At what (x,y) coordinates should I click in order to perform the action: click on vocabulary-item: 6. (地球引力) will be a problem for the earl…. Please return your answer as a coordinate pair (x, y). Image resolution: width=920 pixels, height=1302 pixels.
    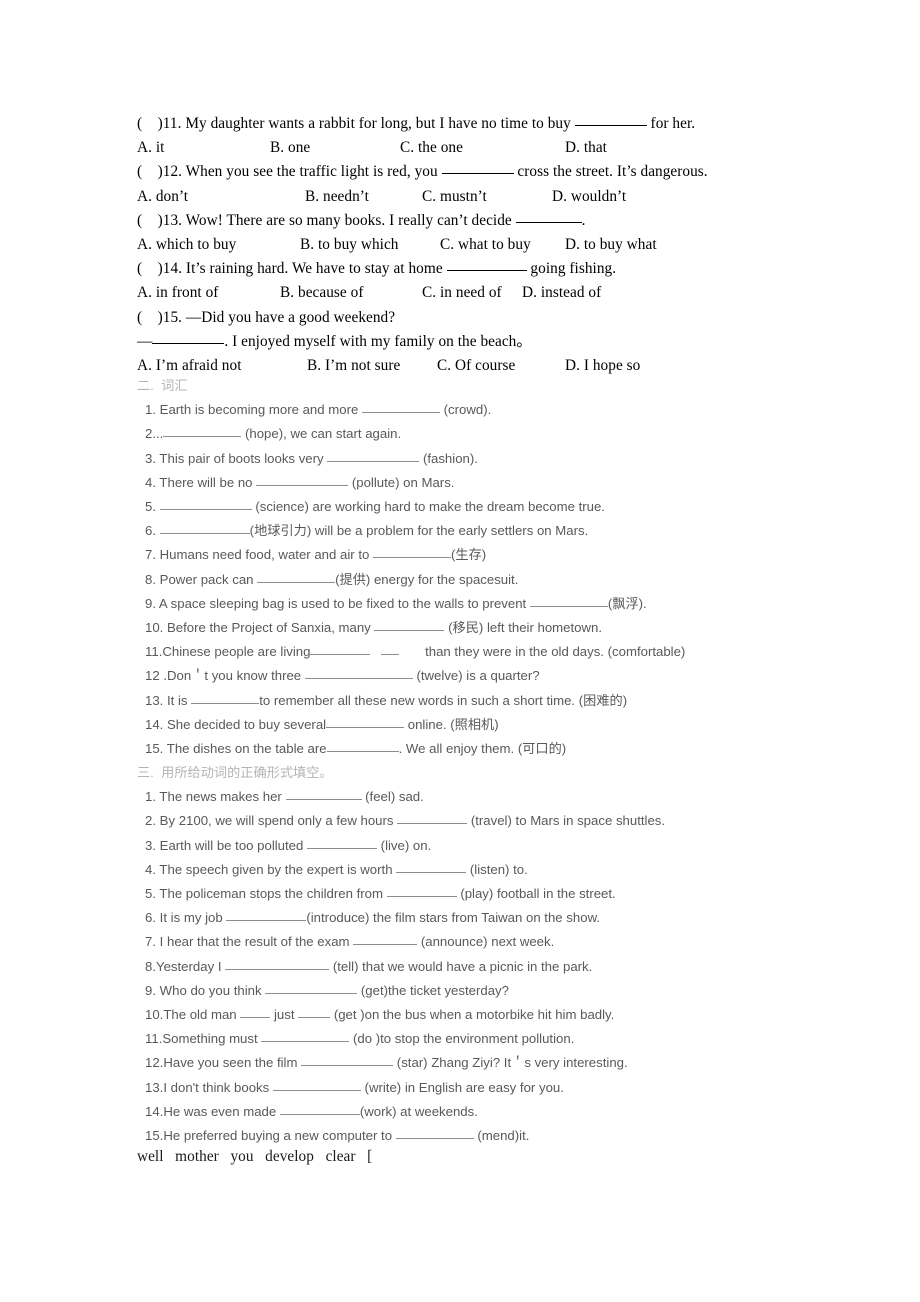
    Looking at the image, I should click on (511, 531).